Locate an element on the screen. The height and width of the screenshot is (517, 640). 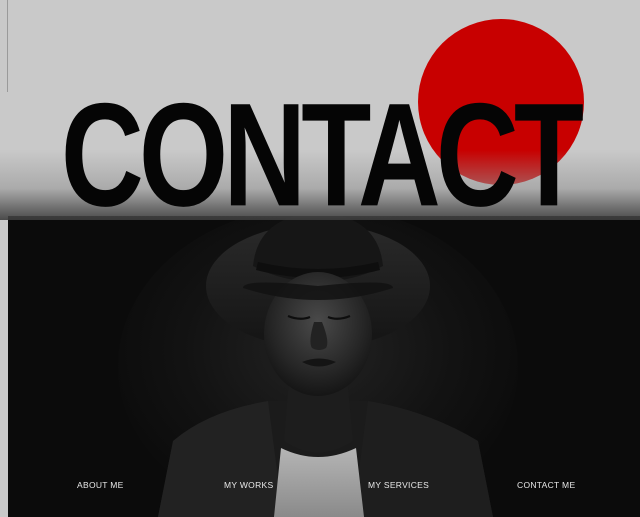
nav-link-my-works: MY WORKS is located at coordinates (248, 485).